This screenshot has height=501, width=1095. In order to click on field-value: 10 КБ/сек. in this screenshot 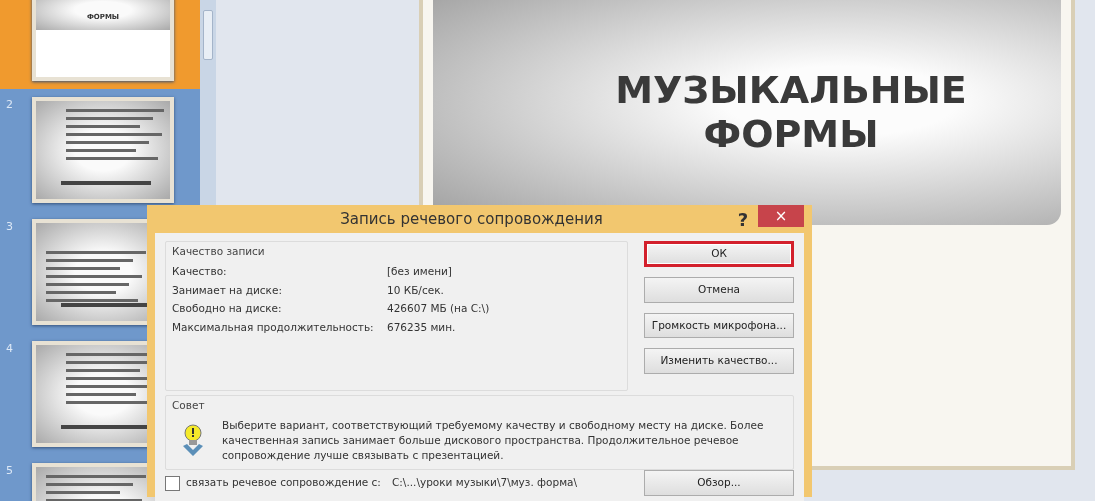, I will do `click(416, 290)`.